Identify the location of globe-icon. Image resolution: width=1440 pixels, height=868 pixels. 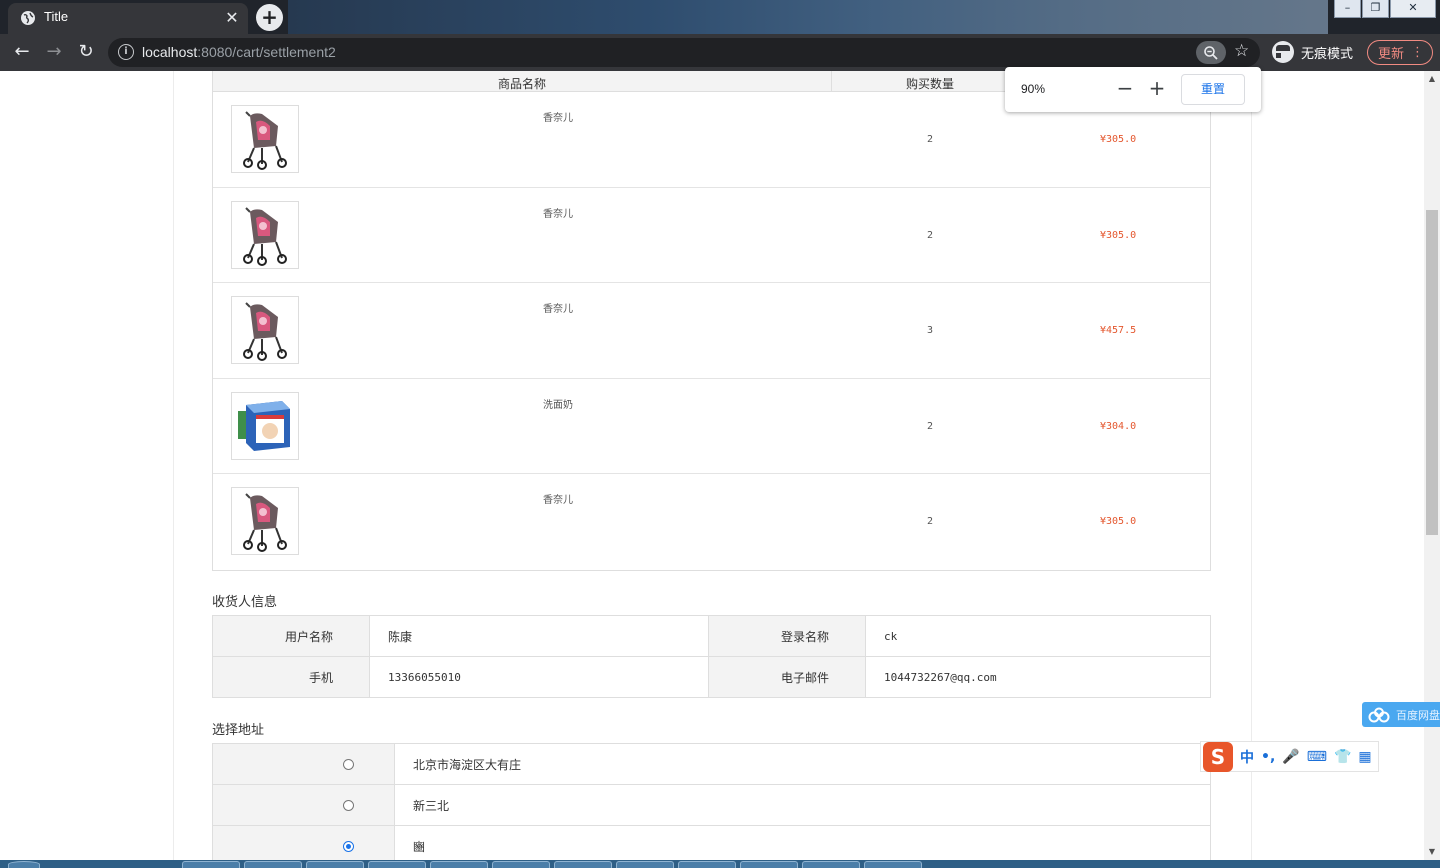
(28, 18).